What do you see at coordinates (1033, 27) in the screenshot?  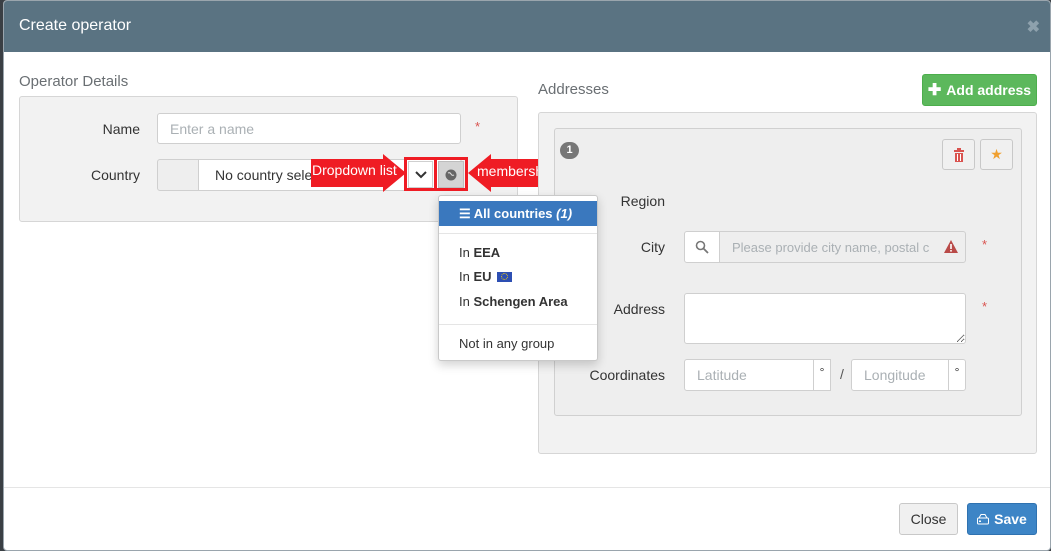 I see `close-icon: ✖` at bounding box center [1033, 27].